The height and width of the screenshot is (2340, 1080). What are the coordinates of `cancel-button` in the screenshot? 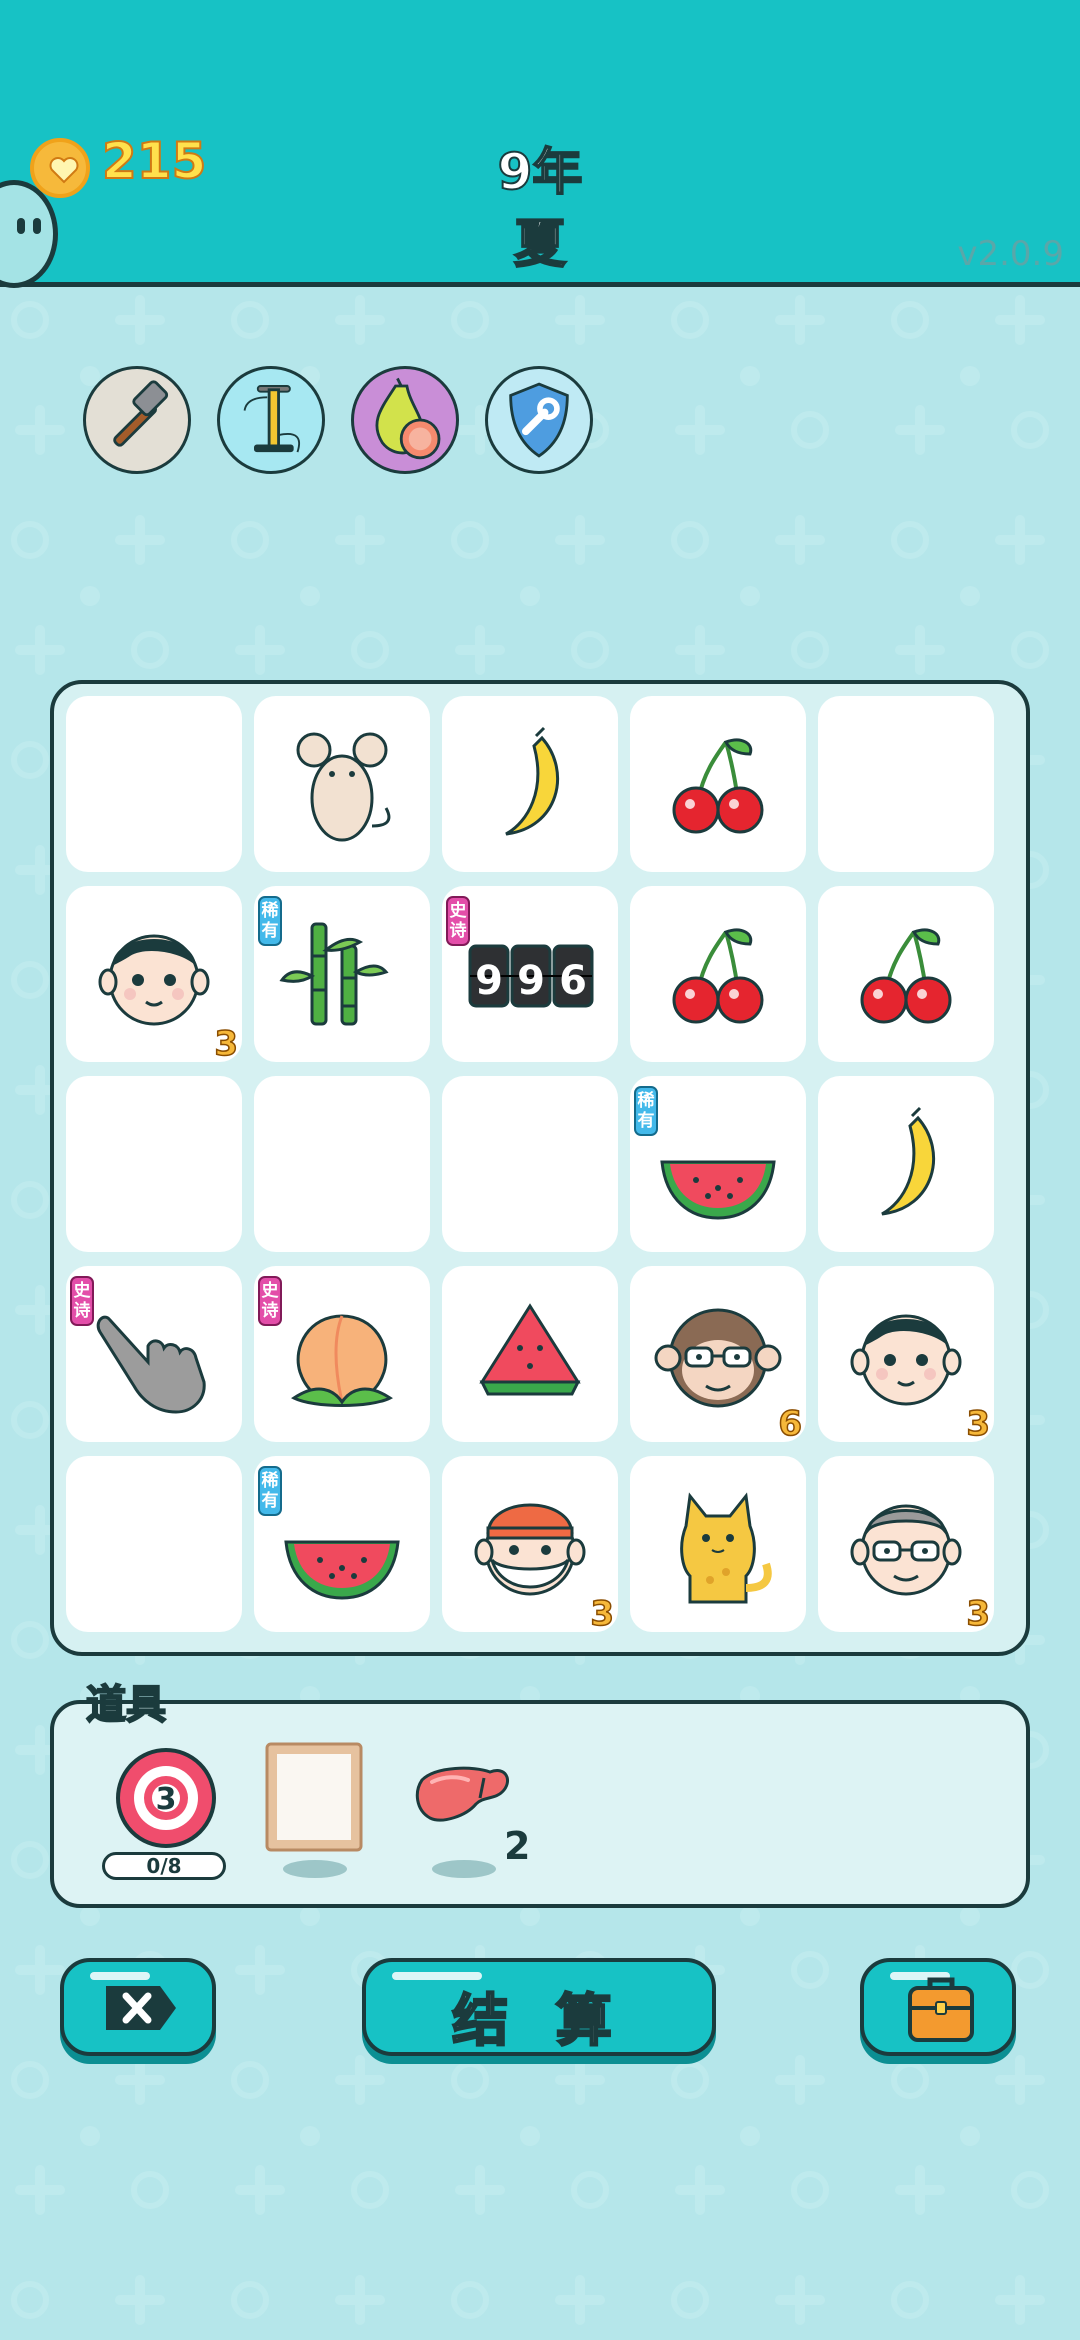 It's located at (138, 2007).